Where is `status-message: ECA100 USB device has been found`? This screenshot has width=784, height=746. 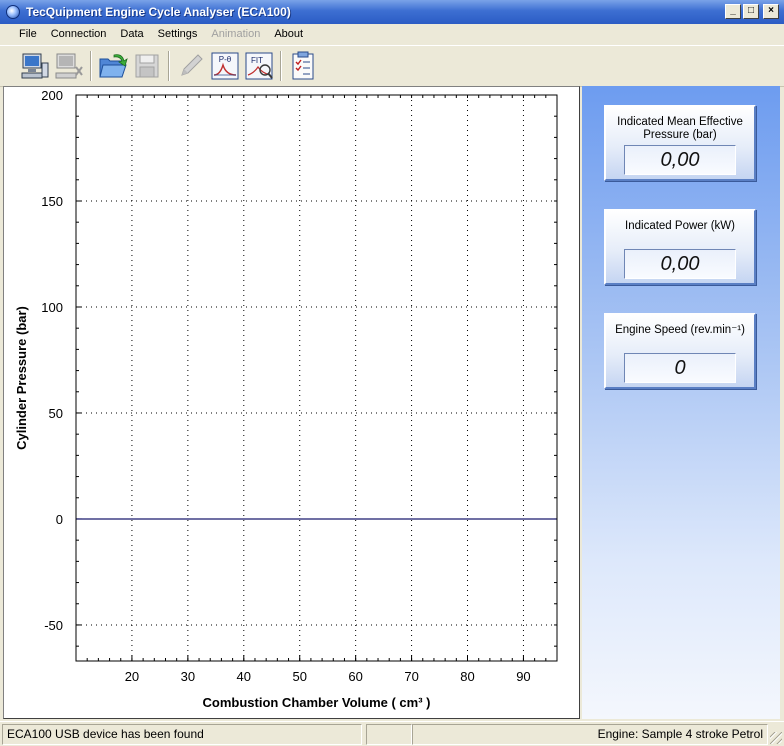
status-message: ECA100 USB device has been found is located at coordinates (182, 734).